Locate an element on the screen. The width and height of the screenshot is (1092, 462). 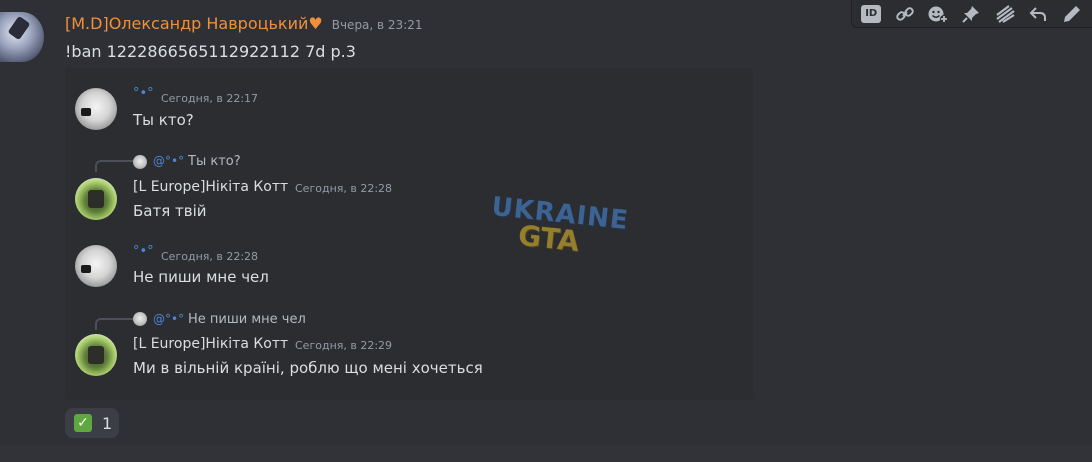
id-icon: ID is located at coordinates (871, 13).